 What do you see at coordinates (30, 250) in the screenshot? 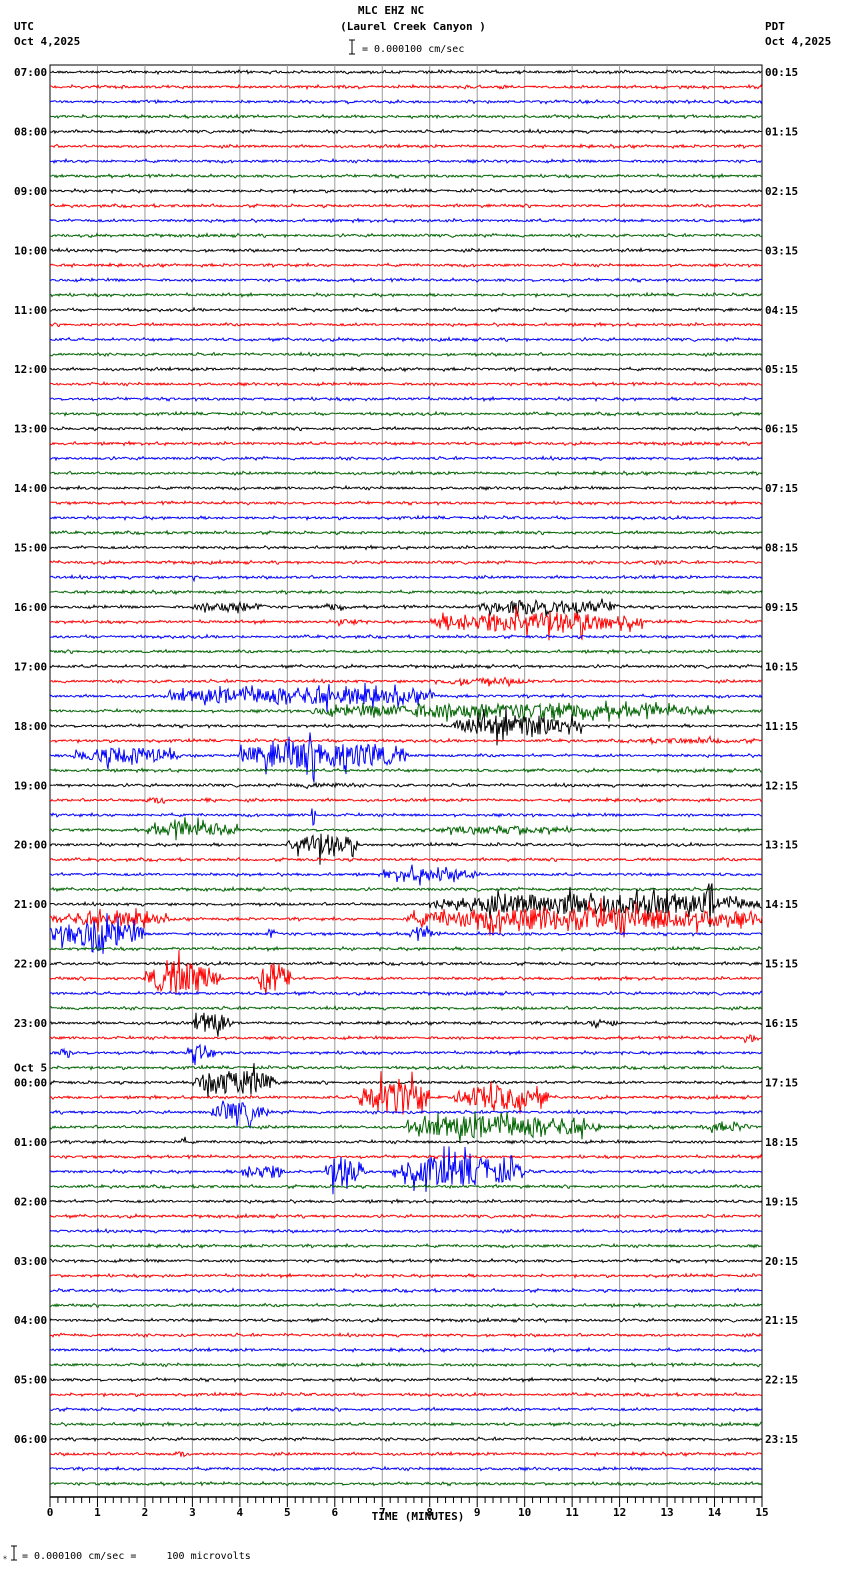
I see `utc-hour-label: 10:00` at bounding box center [30, 250].